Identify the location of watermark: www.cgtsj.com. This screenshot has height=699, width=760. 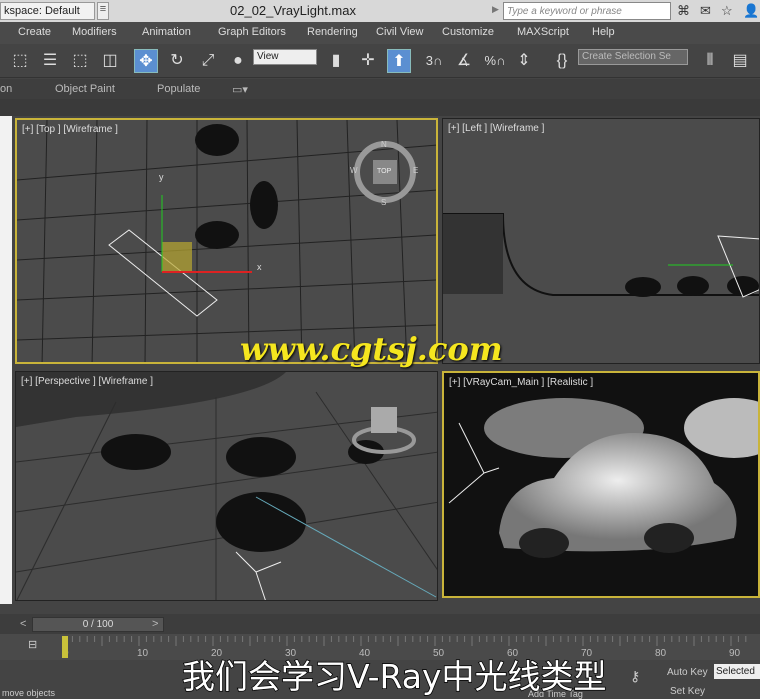
(371, 349).